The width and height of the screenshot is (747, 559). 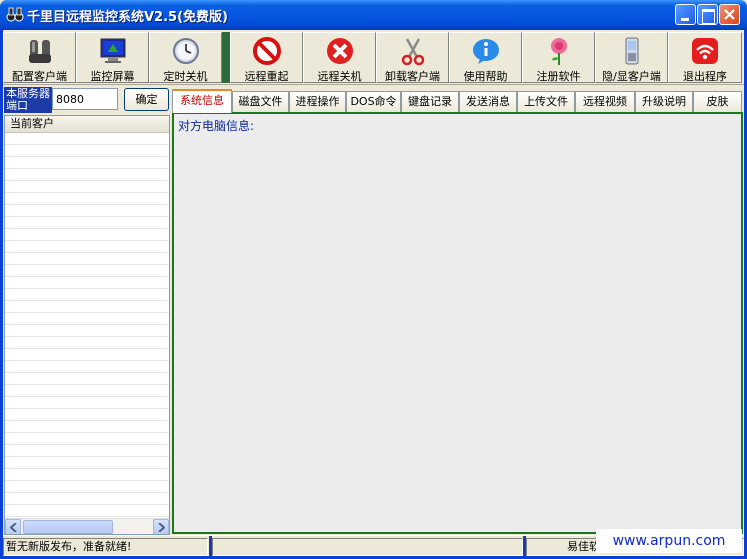 I want to click on close-icon, so click(x=729, y=14).